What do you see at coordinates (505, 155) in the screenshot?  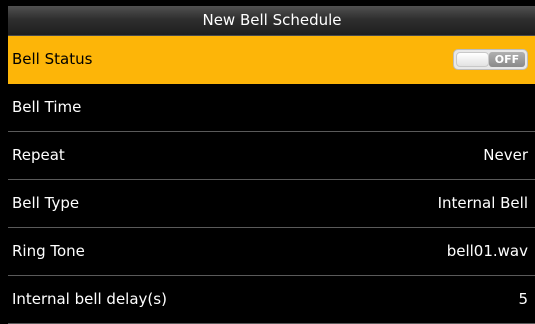 I see `menu-item-value: Never` at bounding box center [505, 155].